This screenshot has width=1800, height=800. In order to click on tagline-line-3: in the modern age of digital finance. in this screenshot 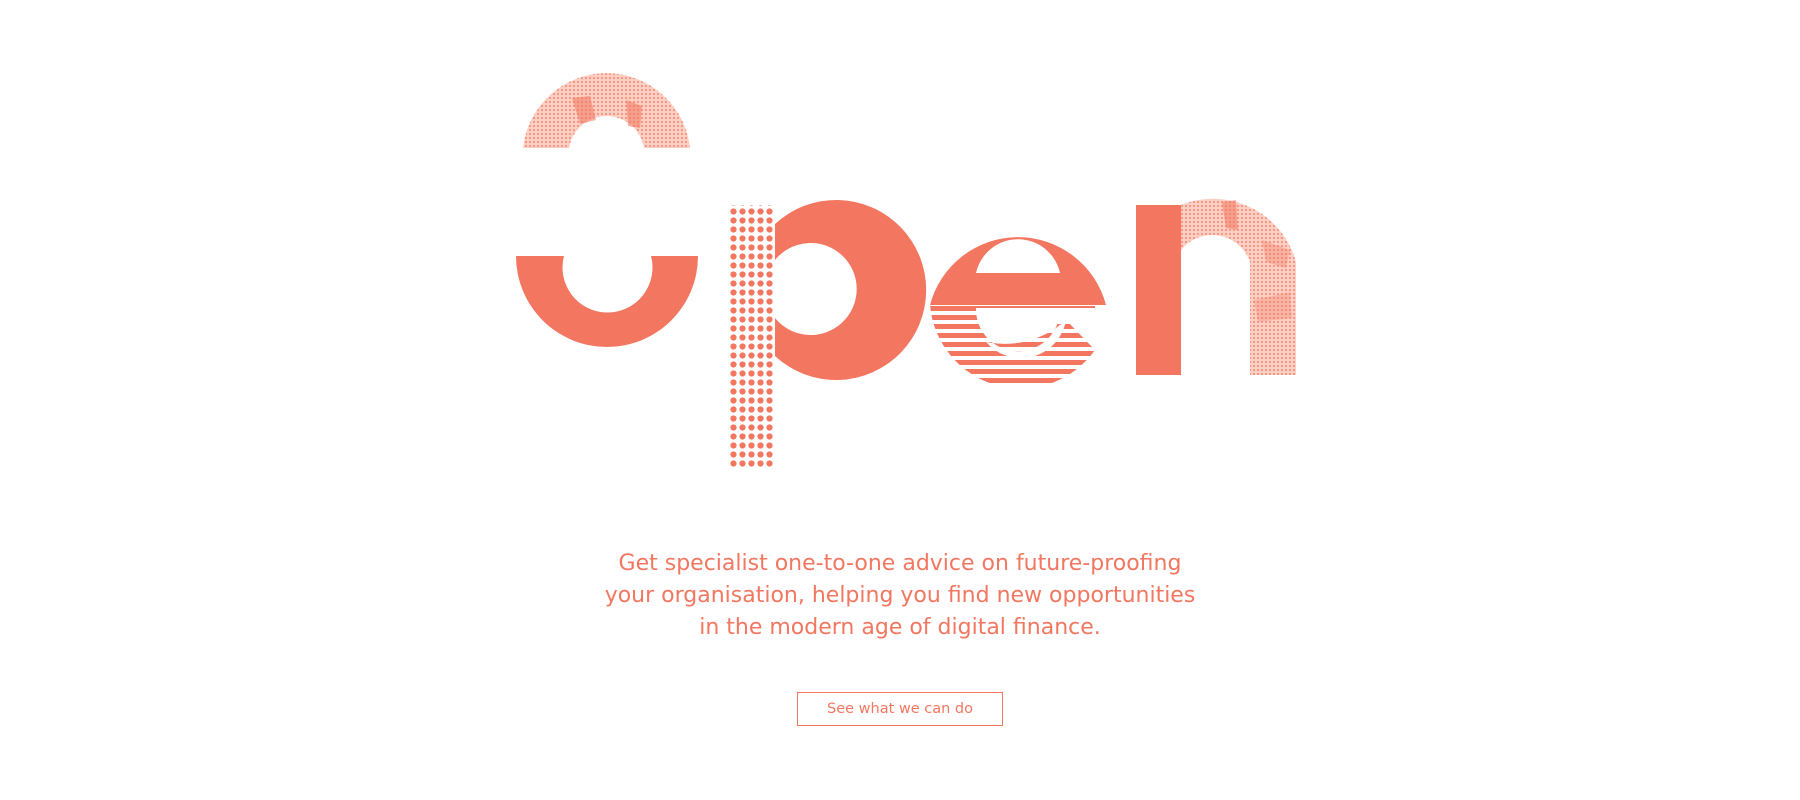, I will do `click(900, 627)`.